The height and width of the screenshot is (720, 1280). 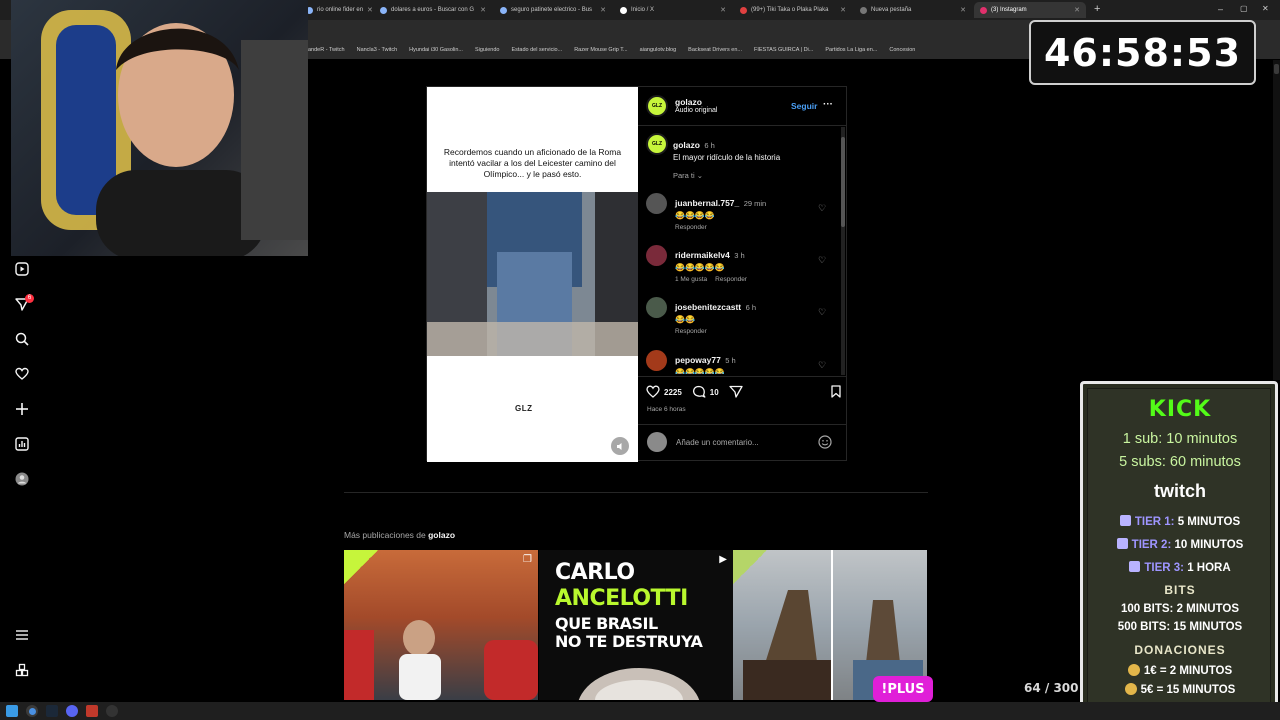 I want to click on description-avatar: GLZ, so click(x=657, y=144).